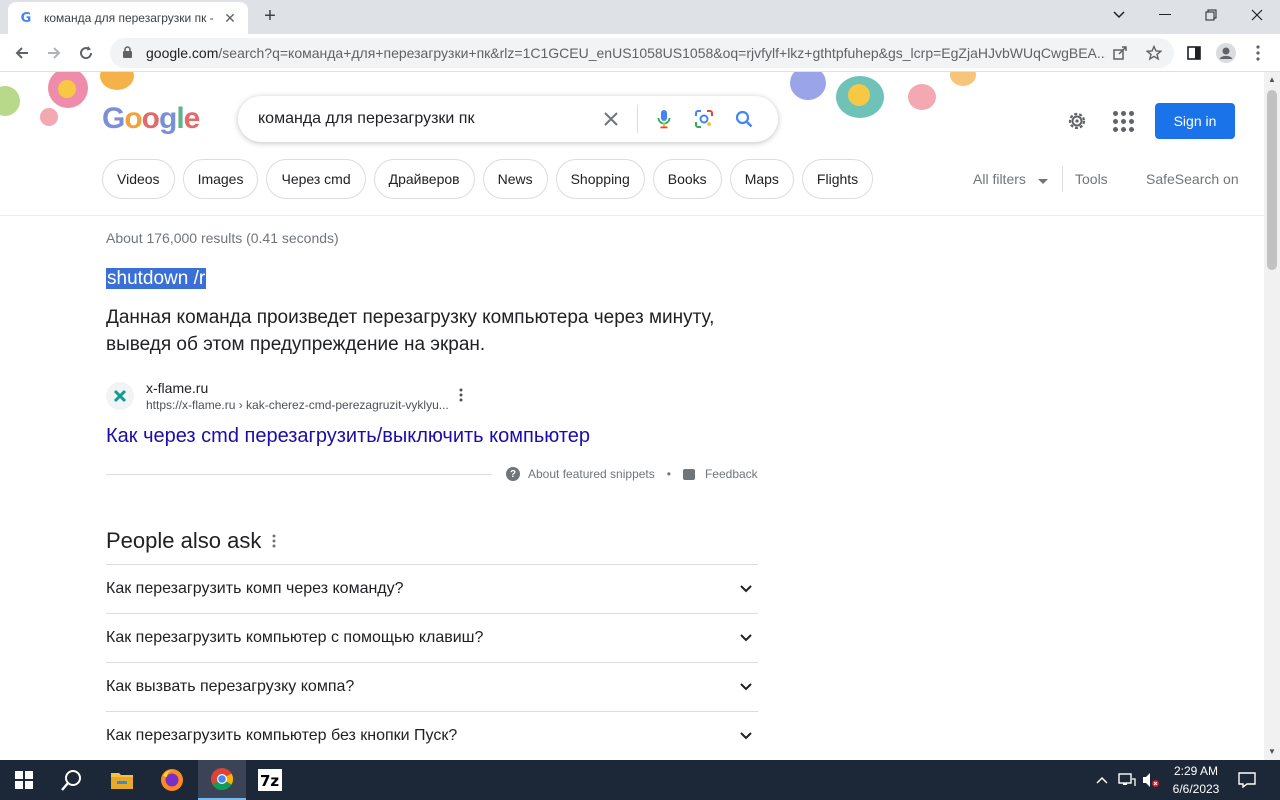  Describe the element at coordinates (1119, 15) in the screenshot. I see `tab-search-icon` at that location.